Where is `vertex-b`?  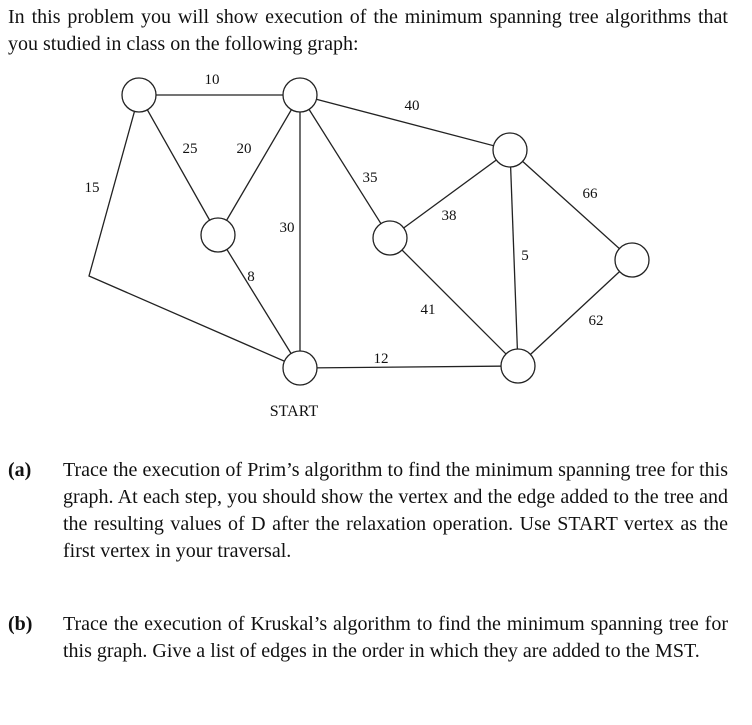
vertex-b is located at coordinates (300, 95).